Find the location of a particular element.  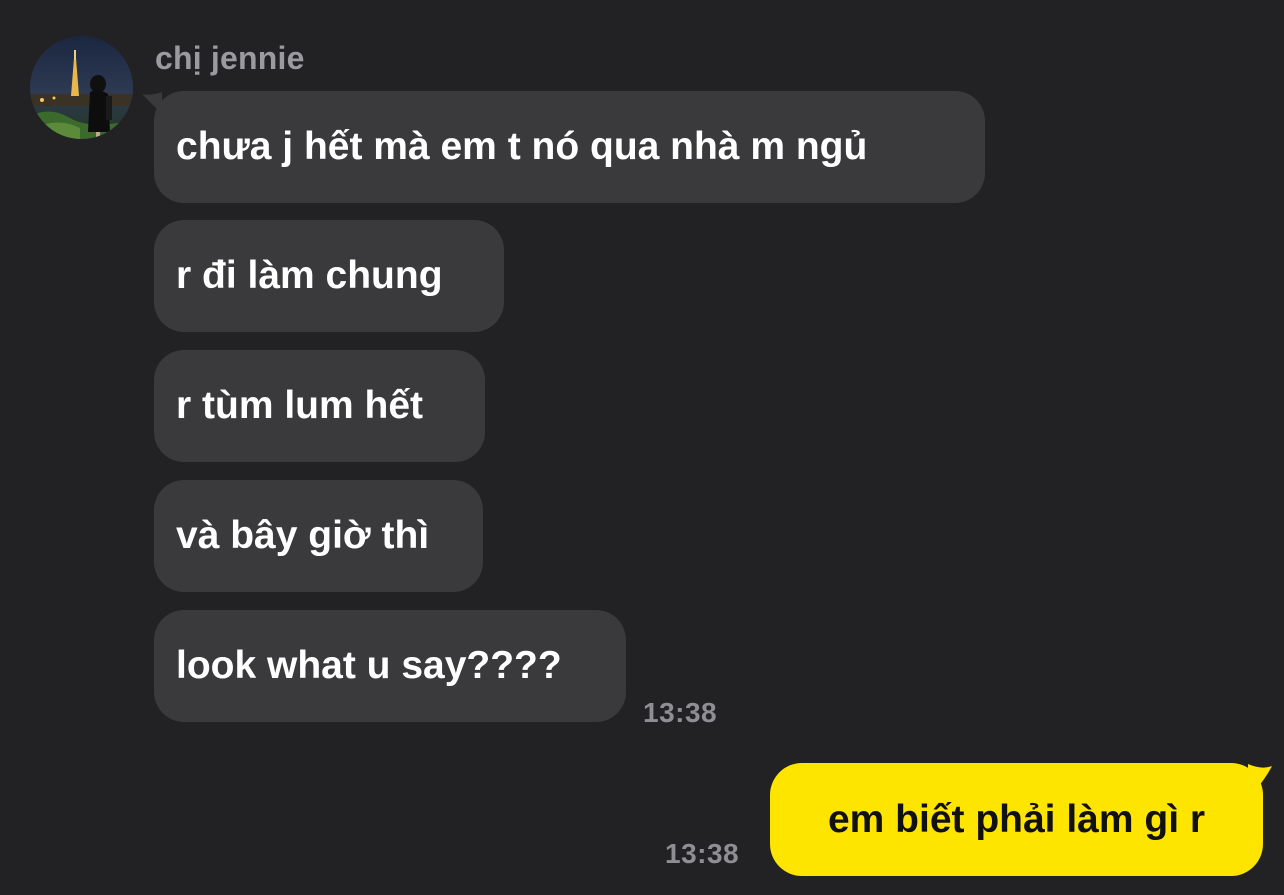

outgoing-bubble-tail-icon is located at coordinates (1260, 778).